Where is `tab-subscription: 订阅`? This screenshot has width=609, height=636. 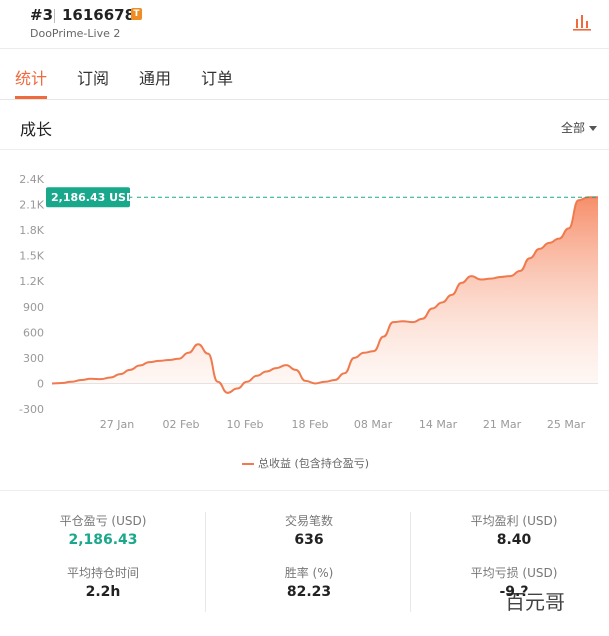 tab-subscription: 订阅 is located at coordinates (93, 77).